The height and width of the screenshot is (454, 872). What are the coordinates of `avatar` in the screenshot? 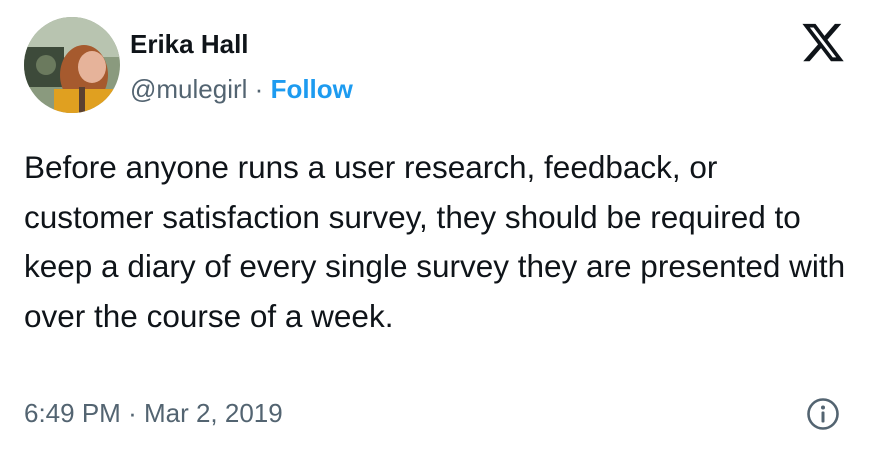 It's located at (72, 65).